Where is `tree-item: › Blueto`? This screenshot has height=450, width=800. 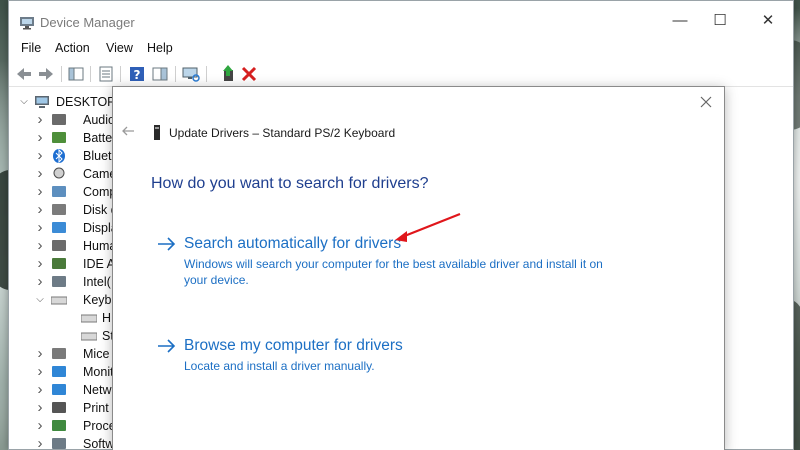
tree-item: › Blueto is located at coordinates (77, 156).